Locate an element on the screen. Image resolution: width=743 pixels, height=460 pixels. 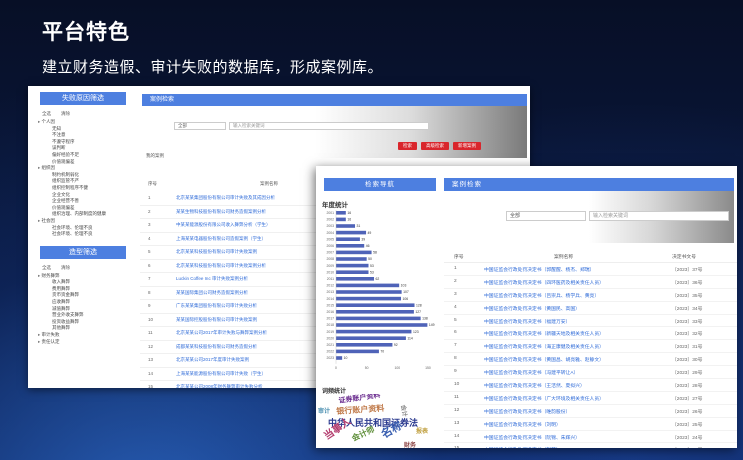
table-row: 7 中国证监会行政处罚决定书（海正康健及相关责任人员） 〔2023〕31号 is located at coordinates (590, 347).